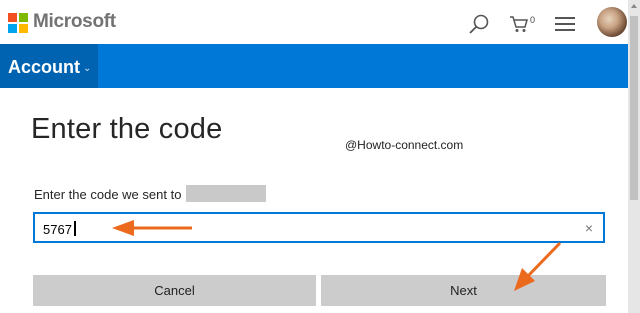 This screenshot has height=313, width=640. Describe the element at coordinates (303, 229) in the screenshot. I see `code-input` at that location.